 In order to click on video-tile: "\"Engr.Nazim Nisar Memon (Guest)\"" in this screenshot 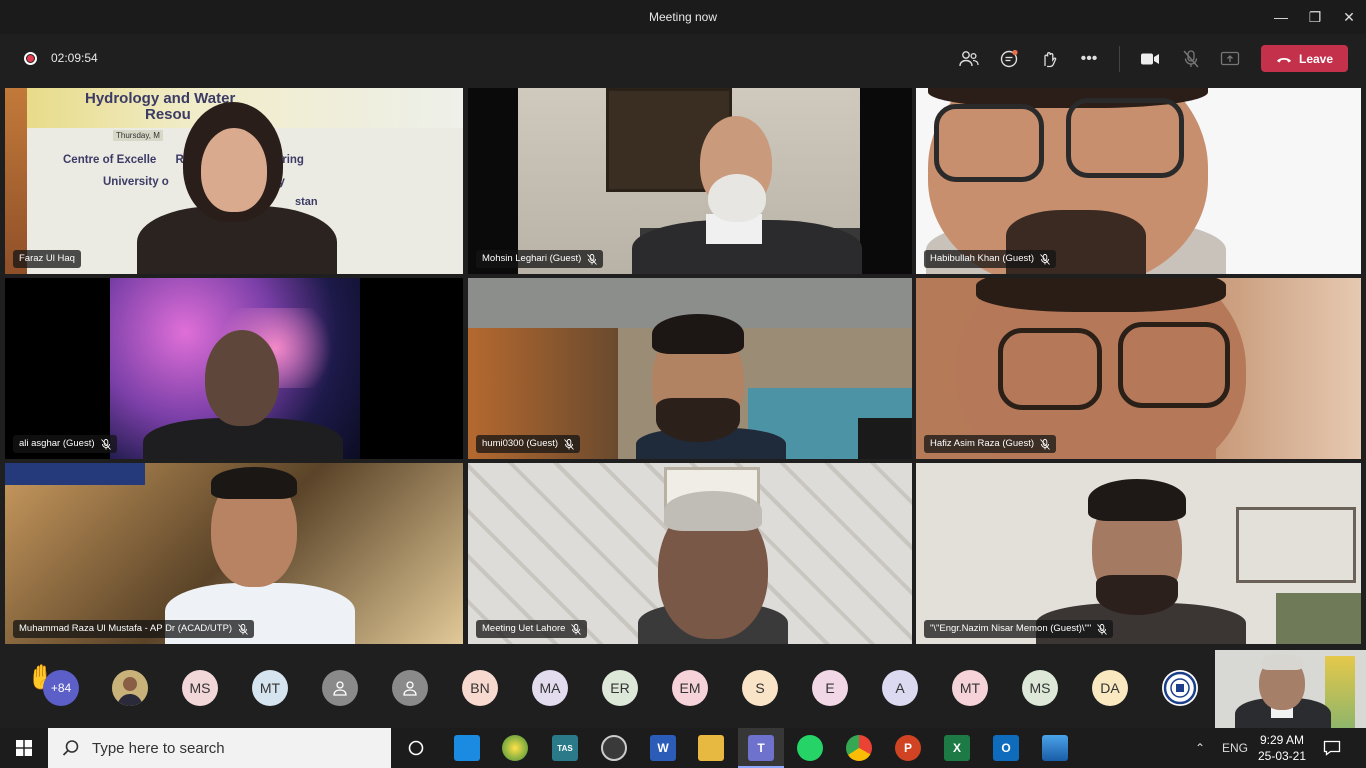, I will do `click(1138, 553)`.